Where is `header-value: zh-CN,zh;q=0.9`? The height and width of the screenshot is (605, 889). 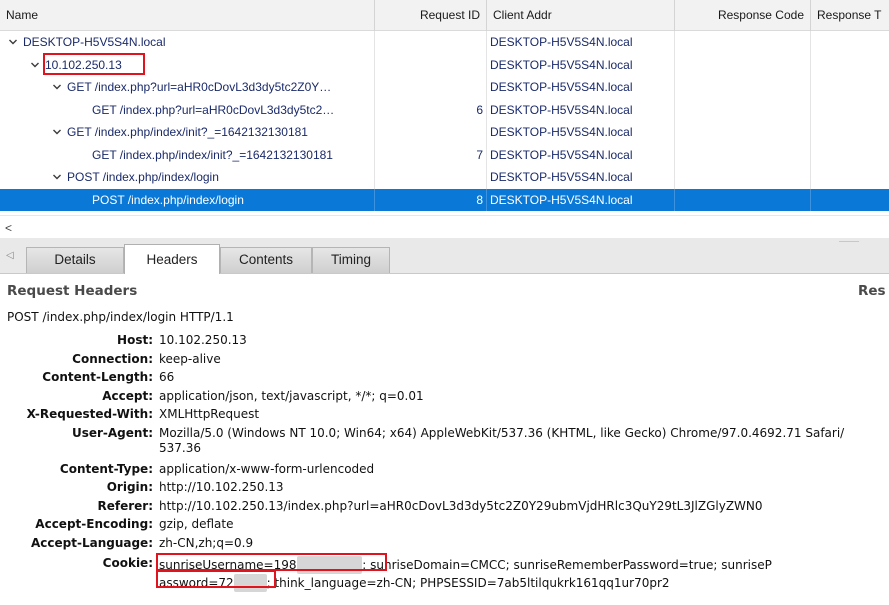
header-value: zh-CN,zh;q=0.9 is located at coordinates (206, 542).